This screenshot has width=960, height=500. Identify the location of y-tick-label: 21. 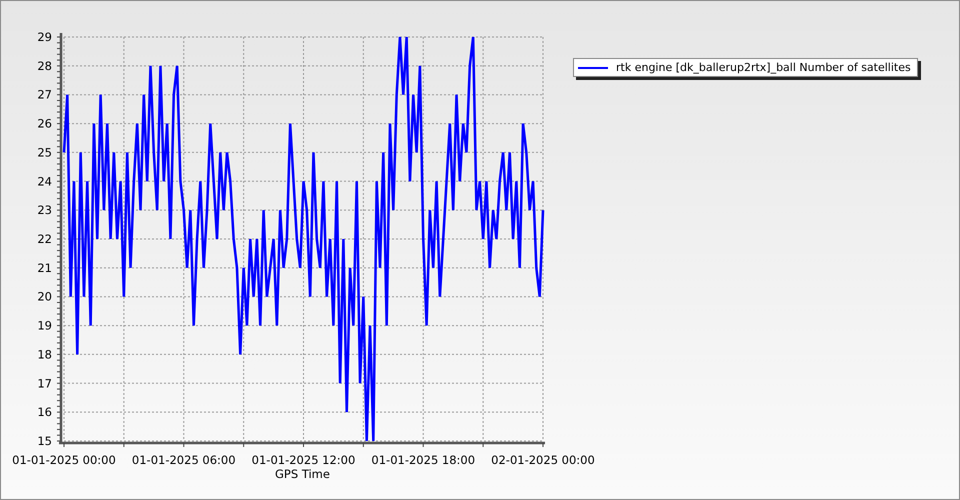
(44, 267).